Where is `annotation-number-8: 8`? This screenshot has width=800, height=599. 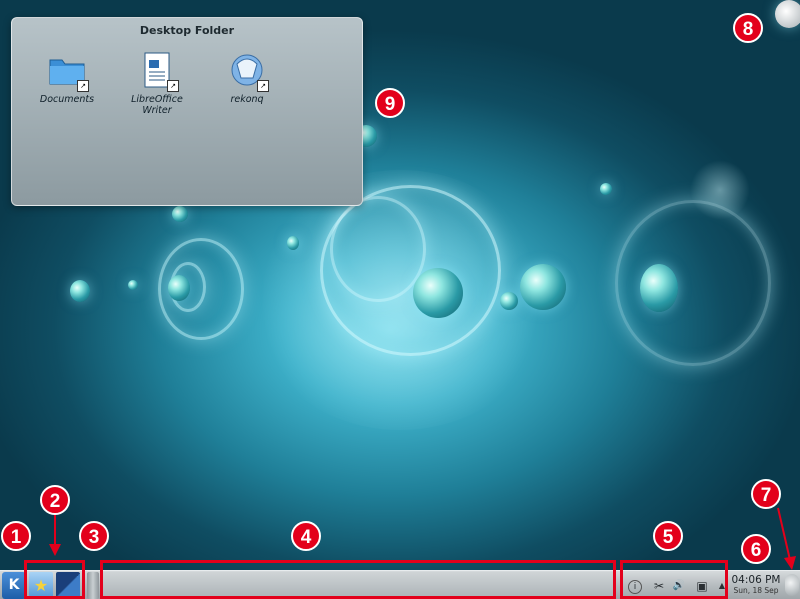
annotation-number-8: 8 is located at coordinates (748, 28).